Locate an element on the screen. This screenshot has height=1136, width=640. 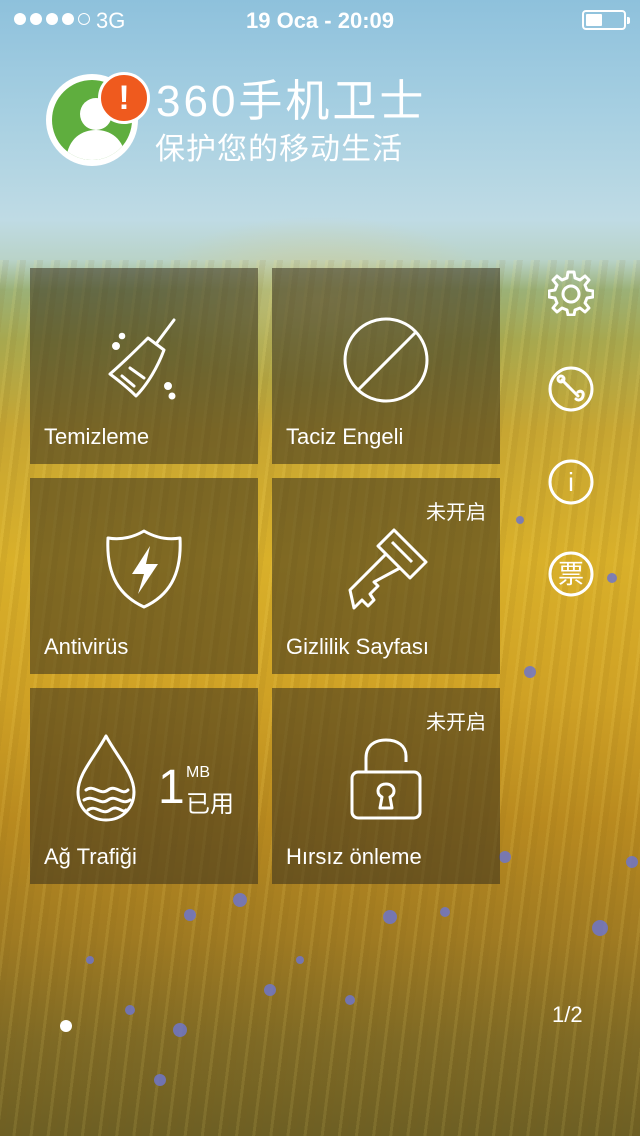
tile-label: Ağ Trafiği is located at coordinates (90, 856).